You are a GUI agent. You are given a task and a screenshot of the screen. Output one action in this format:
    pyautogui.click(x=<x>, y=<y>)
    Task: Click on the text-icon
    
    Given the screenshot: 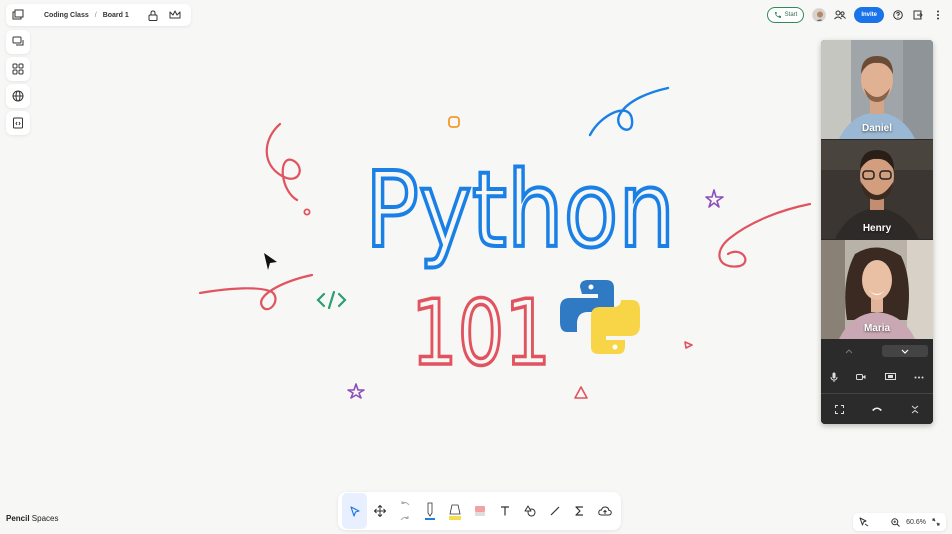 What is the action you would take?
    pyautogui.click(x=504, y=511)
    